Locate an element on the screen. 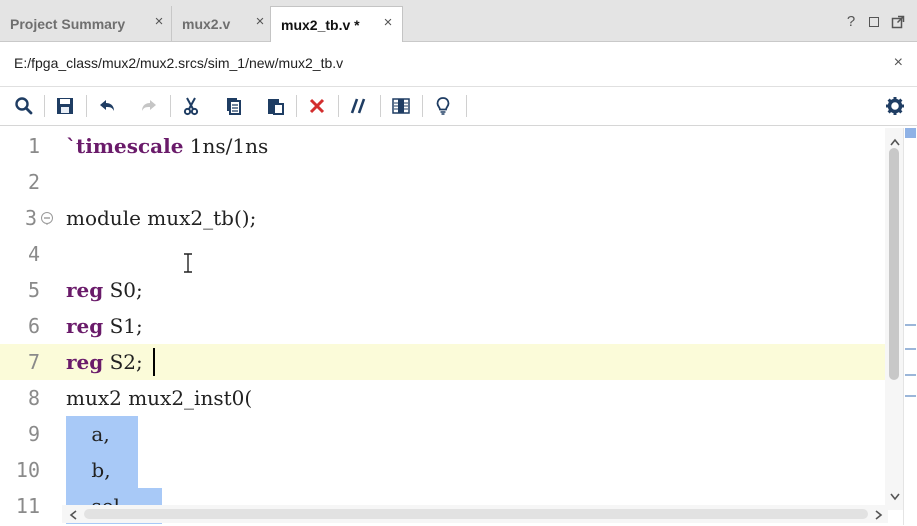 This screenshot has height=526, width=917. column-select-icon is located at coordinates (401, 106).